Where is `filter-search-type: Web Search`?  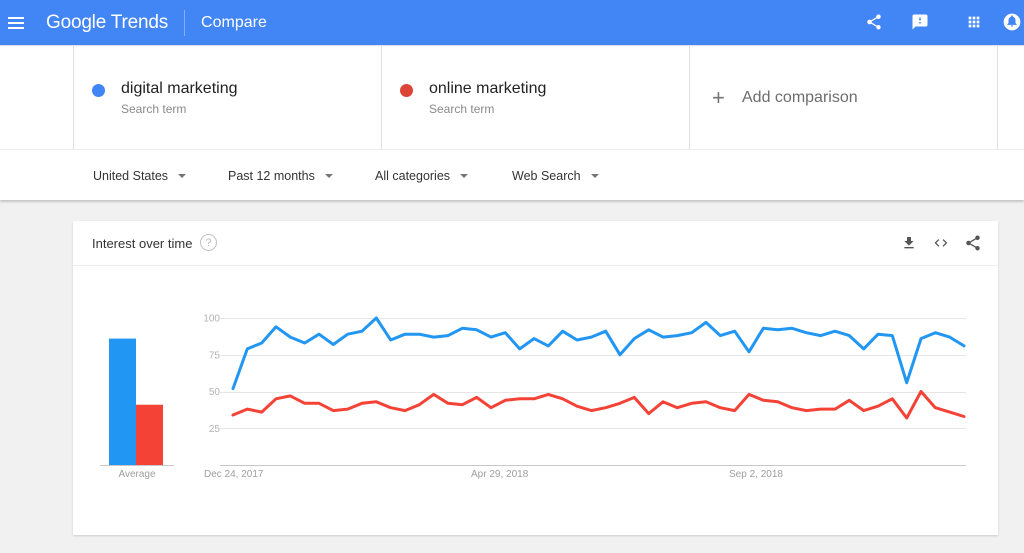 filter-search-type: Web Search is located at coordinates (555, 175).